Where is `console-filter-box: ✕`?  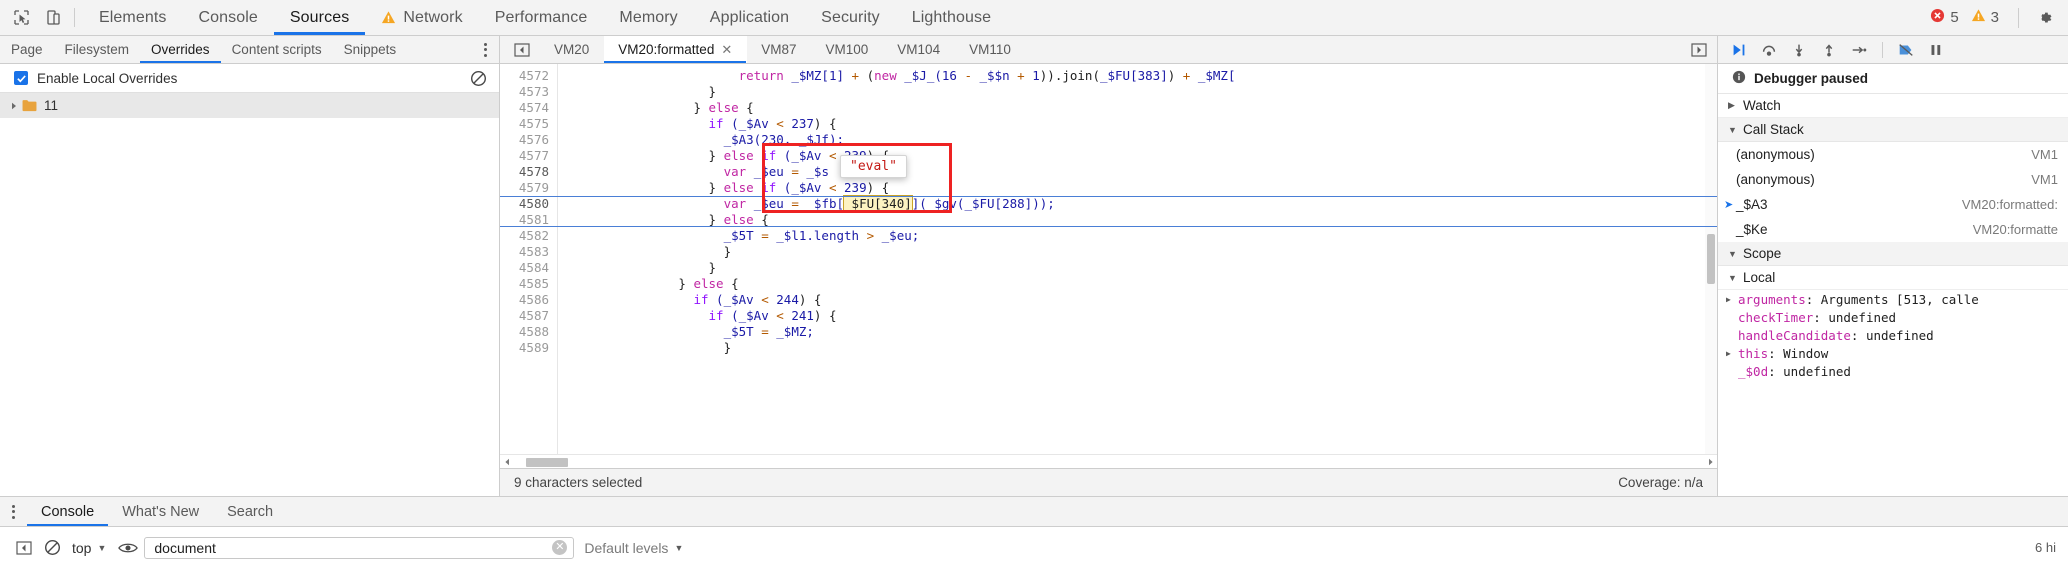
console-filter-box: ✕ is located at coordinates (359, 547).